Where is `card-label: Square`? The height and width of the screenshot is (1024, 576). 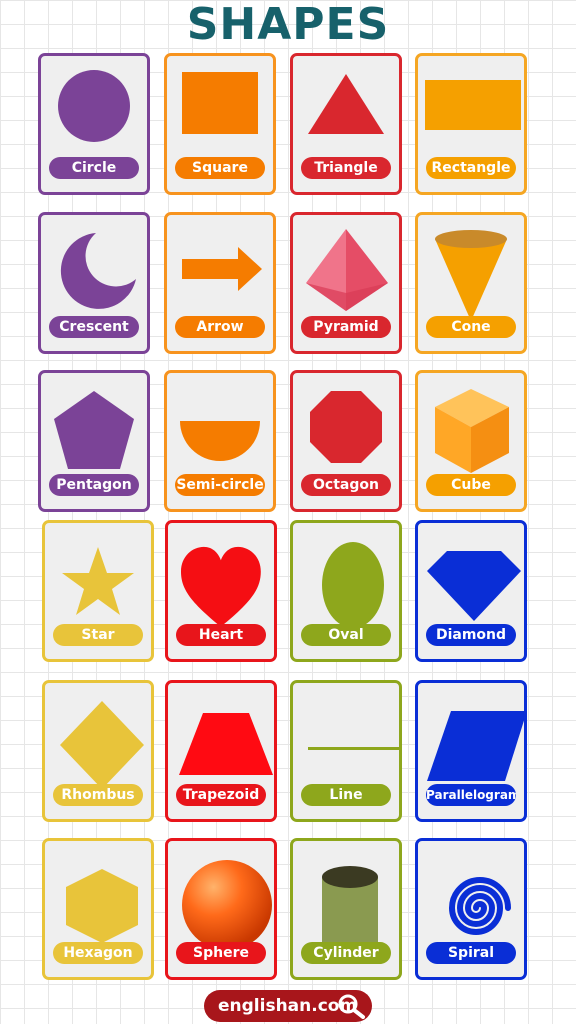 card-label: Square is located at coordinates (220, 168).